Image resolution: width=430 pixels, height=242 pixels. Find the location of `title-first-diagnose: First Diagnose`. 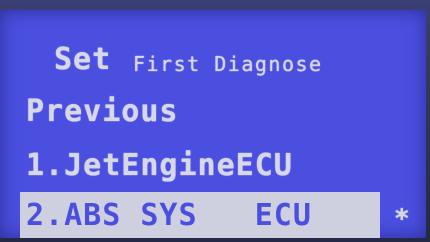

title-first-diagnose: First Diagnose is located at coordinates (228, 64).